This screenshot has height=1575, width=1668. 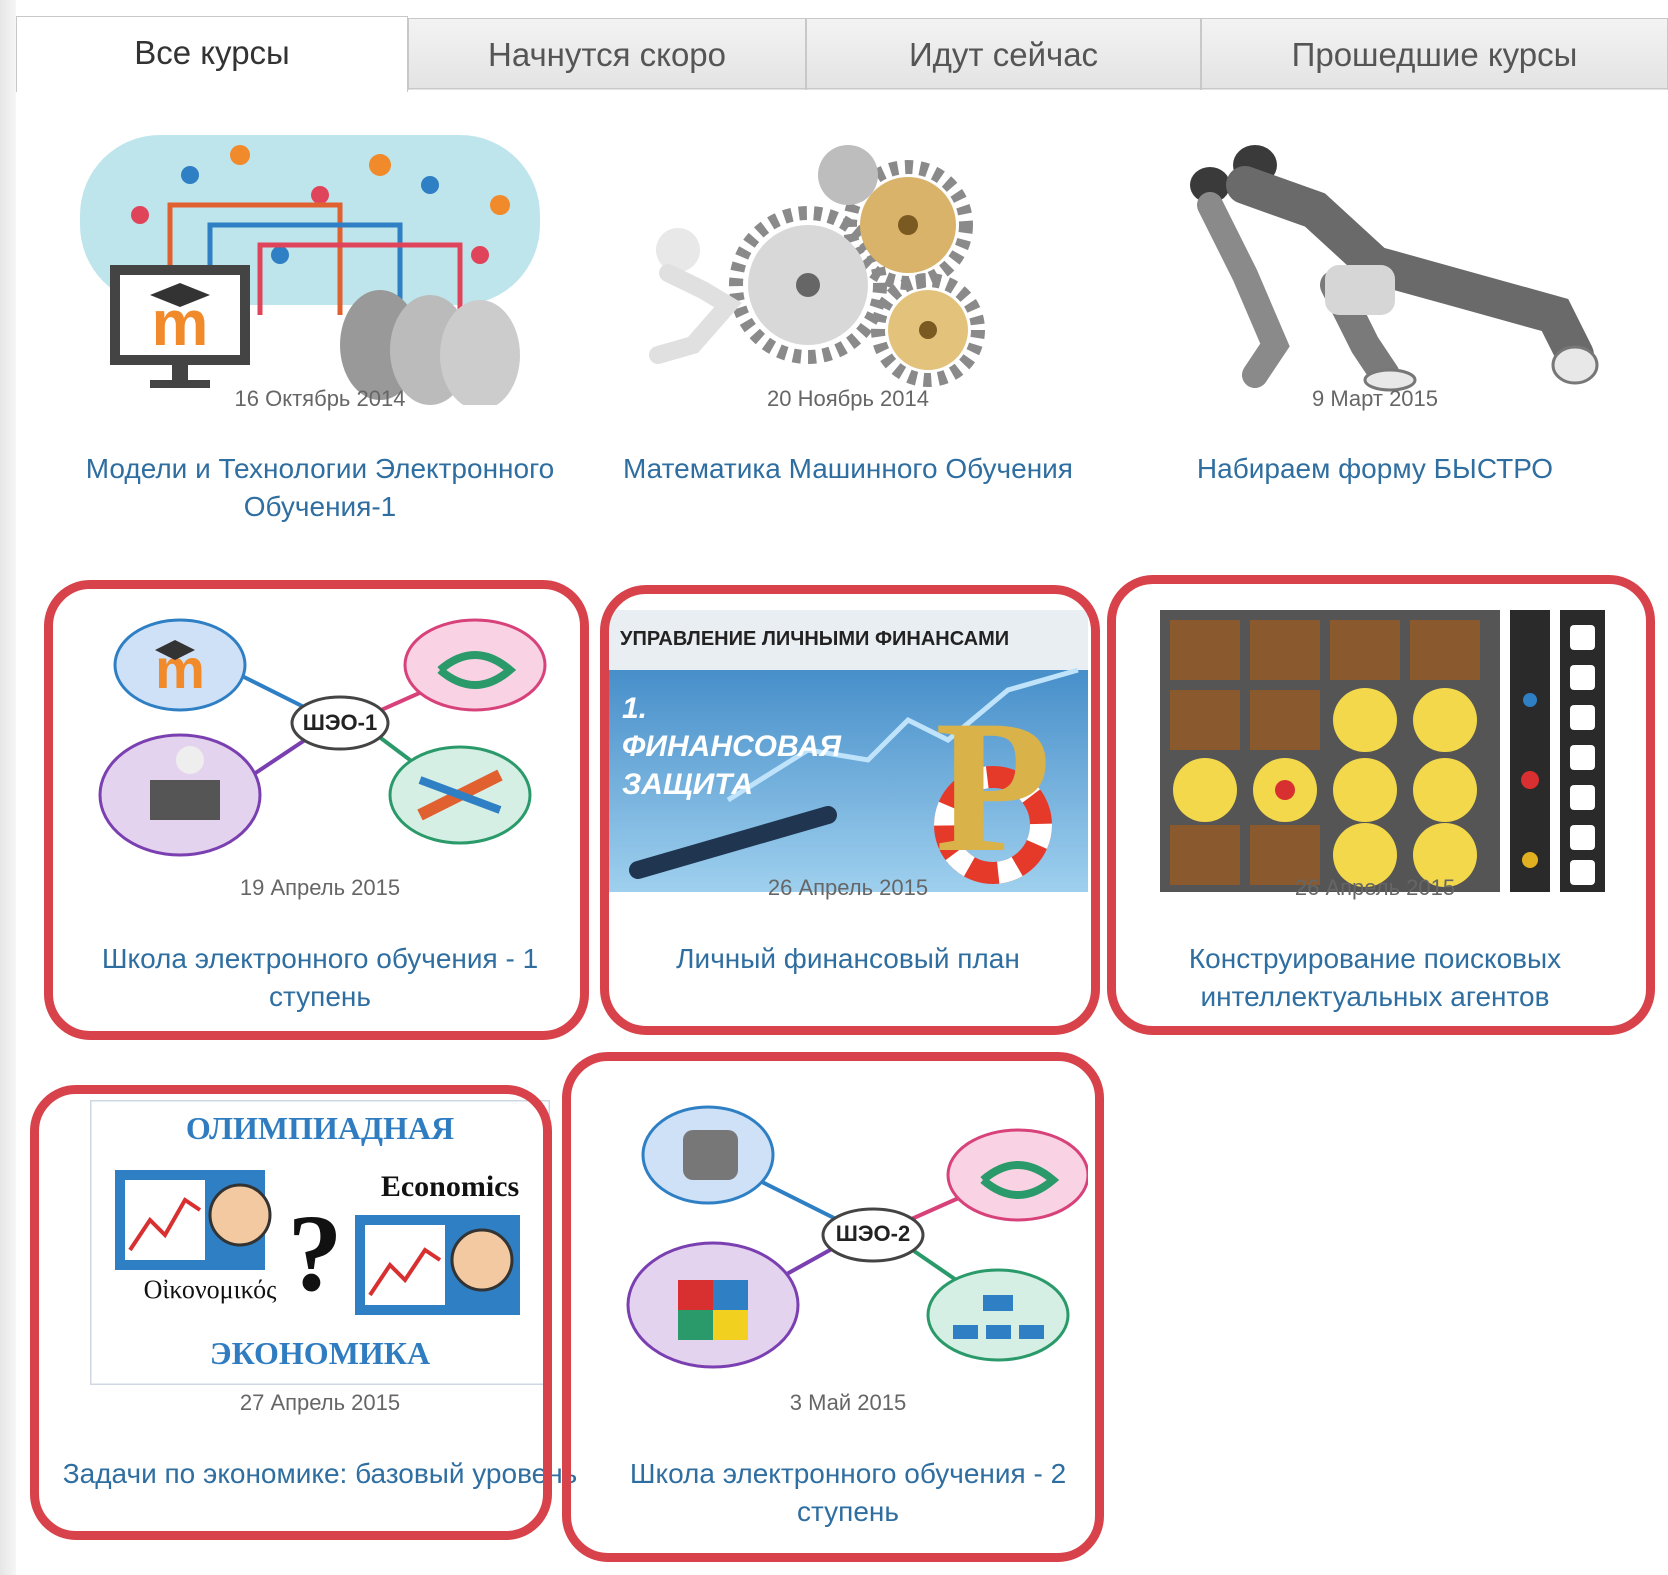 What do you see at coordinates (848, 469) in the screenshot?
I see `course-title-link: Математика Машинного Обучения` at bounding box center [848, 469].